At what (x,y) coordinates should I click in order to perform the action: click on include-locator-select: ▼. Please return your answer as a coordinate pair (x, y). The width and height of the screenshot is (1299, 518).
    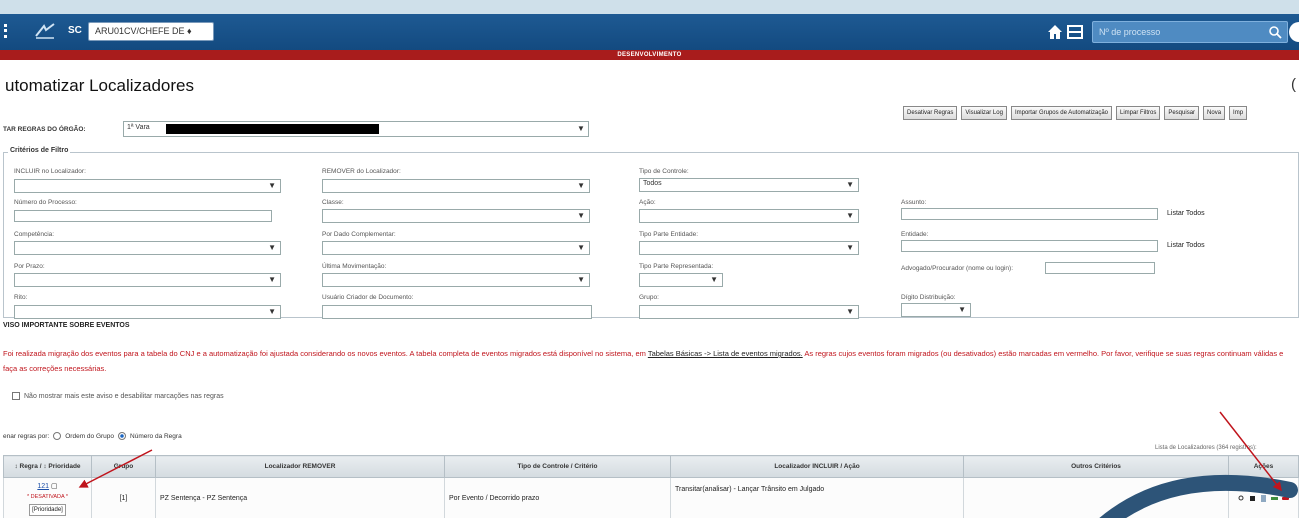
    Looking at the image, I should click on (147, 186).